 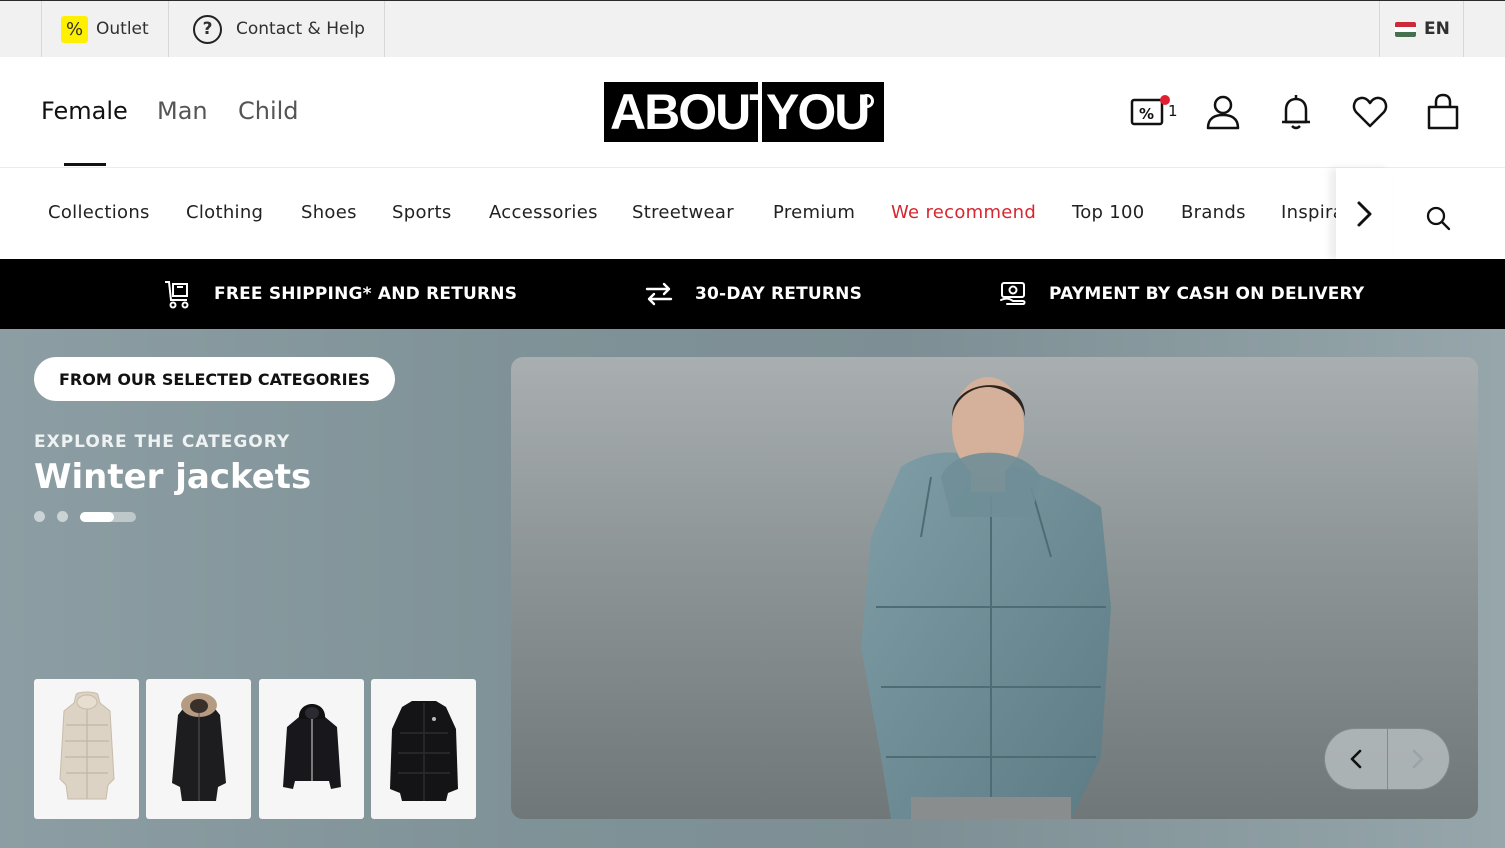 What do you see at coordinates (207, 29) in the screenshot?
I see `question-circle-icon: ?` at bounding box center [207, 29].